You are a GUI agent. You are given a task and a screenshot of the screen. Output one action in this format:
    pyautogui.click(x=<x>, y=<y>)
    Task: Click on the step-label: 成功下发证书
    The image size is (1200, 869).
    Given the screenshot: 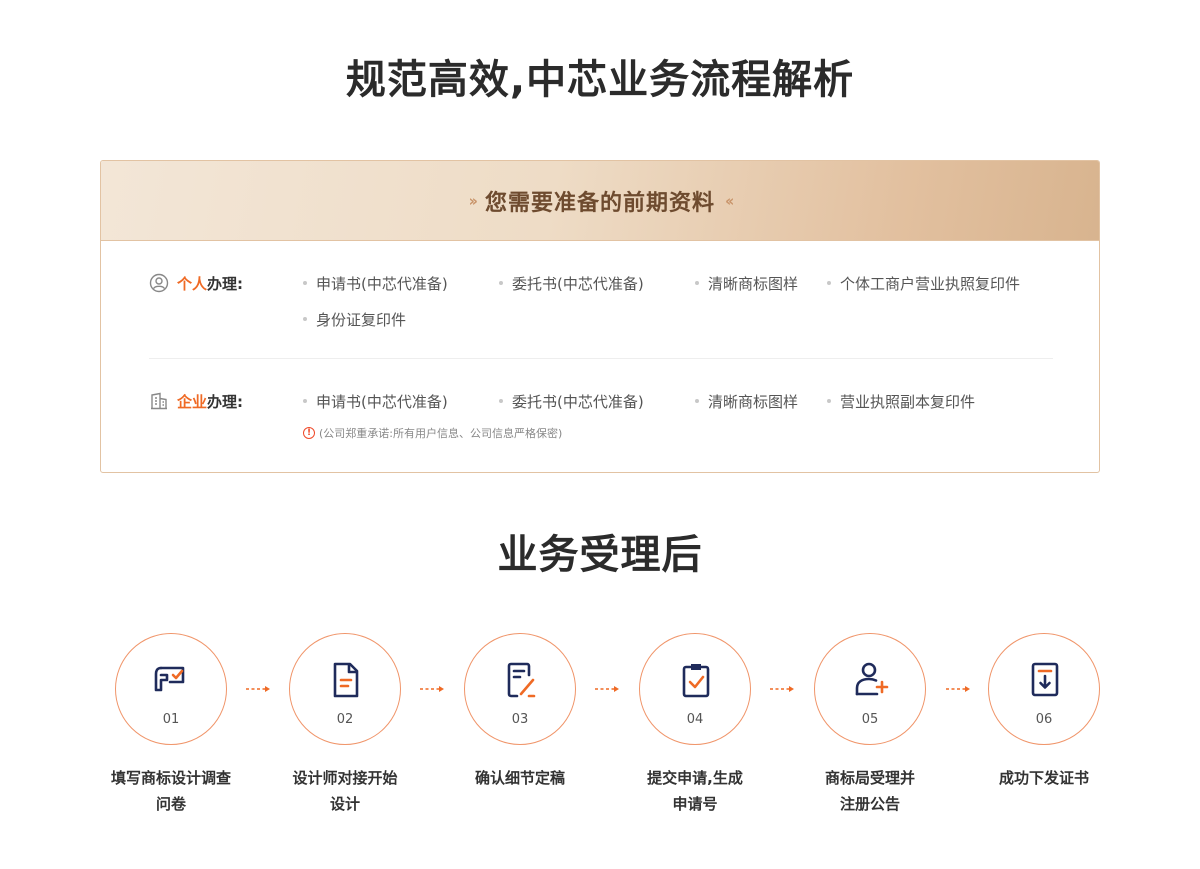 What is the action you would take?
    pyautogui.click(x=1044, y=778)
    